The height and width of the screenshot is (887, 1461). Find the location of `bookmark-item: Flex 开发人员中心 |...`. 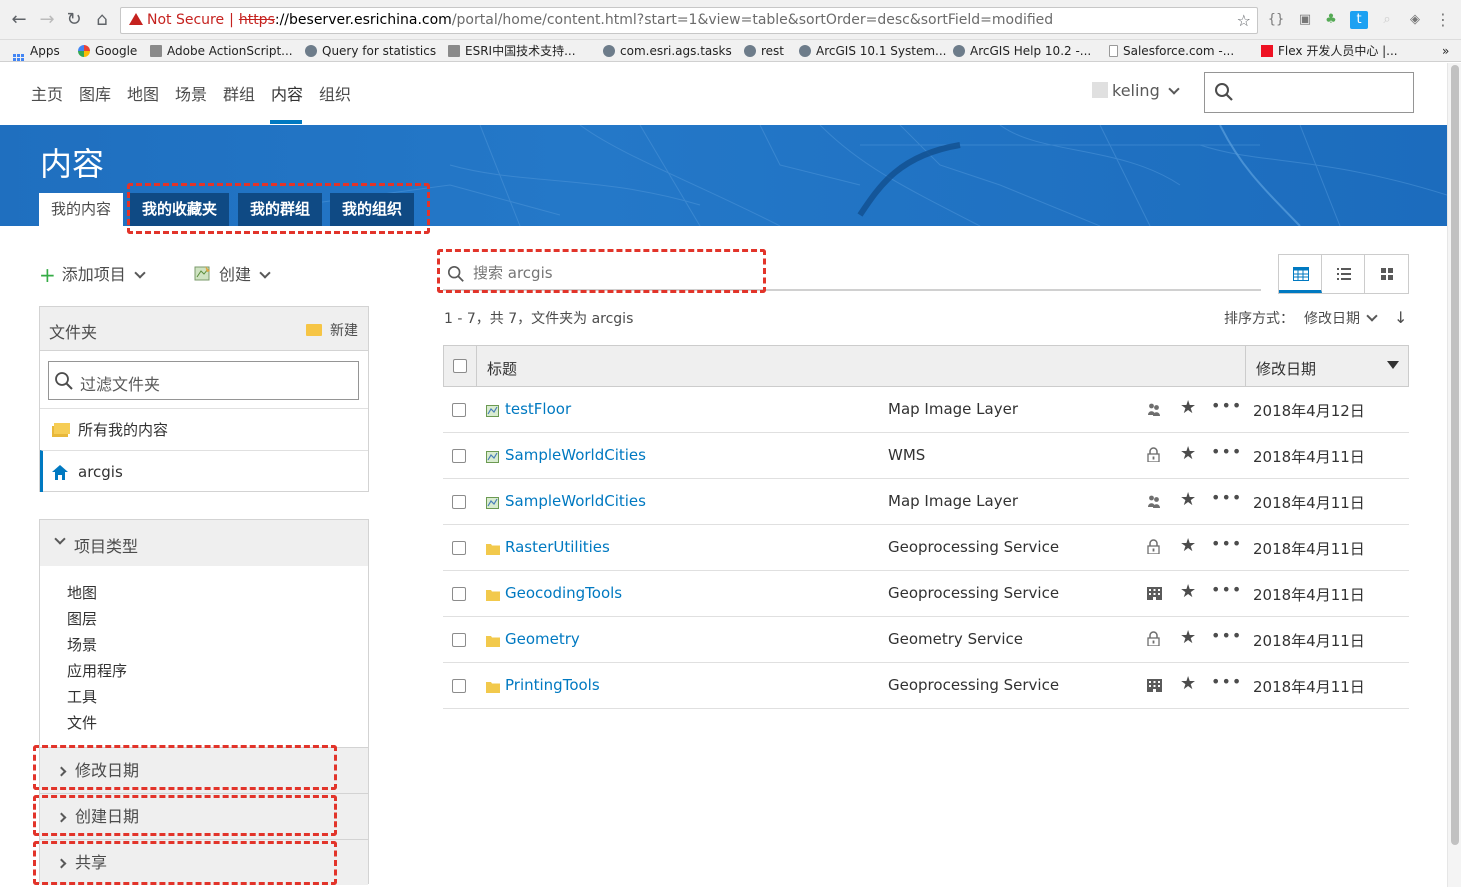

bookmark-item: Flex 开发人员中心 |... is located at coordinates (1329, 51).